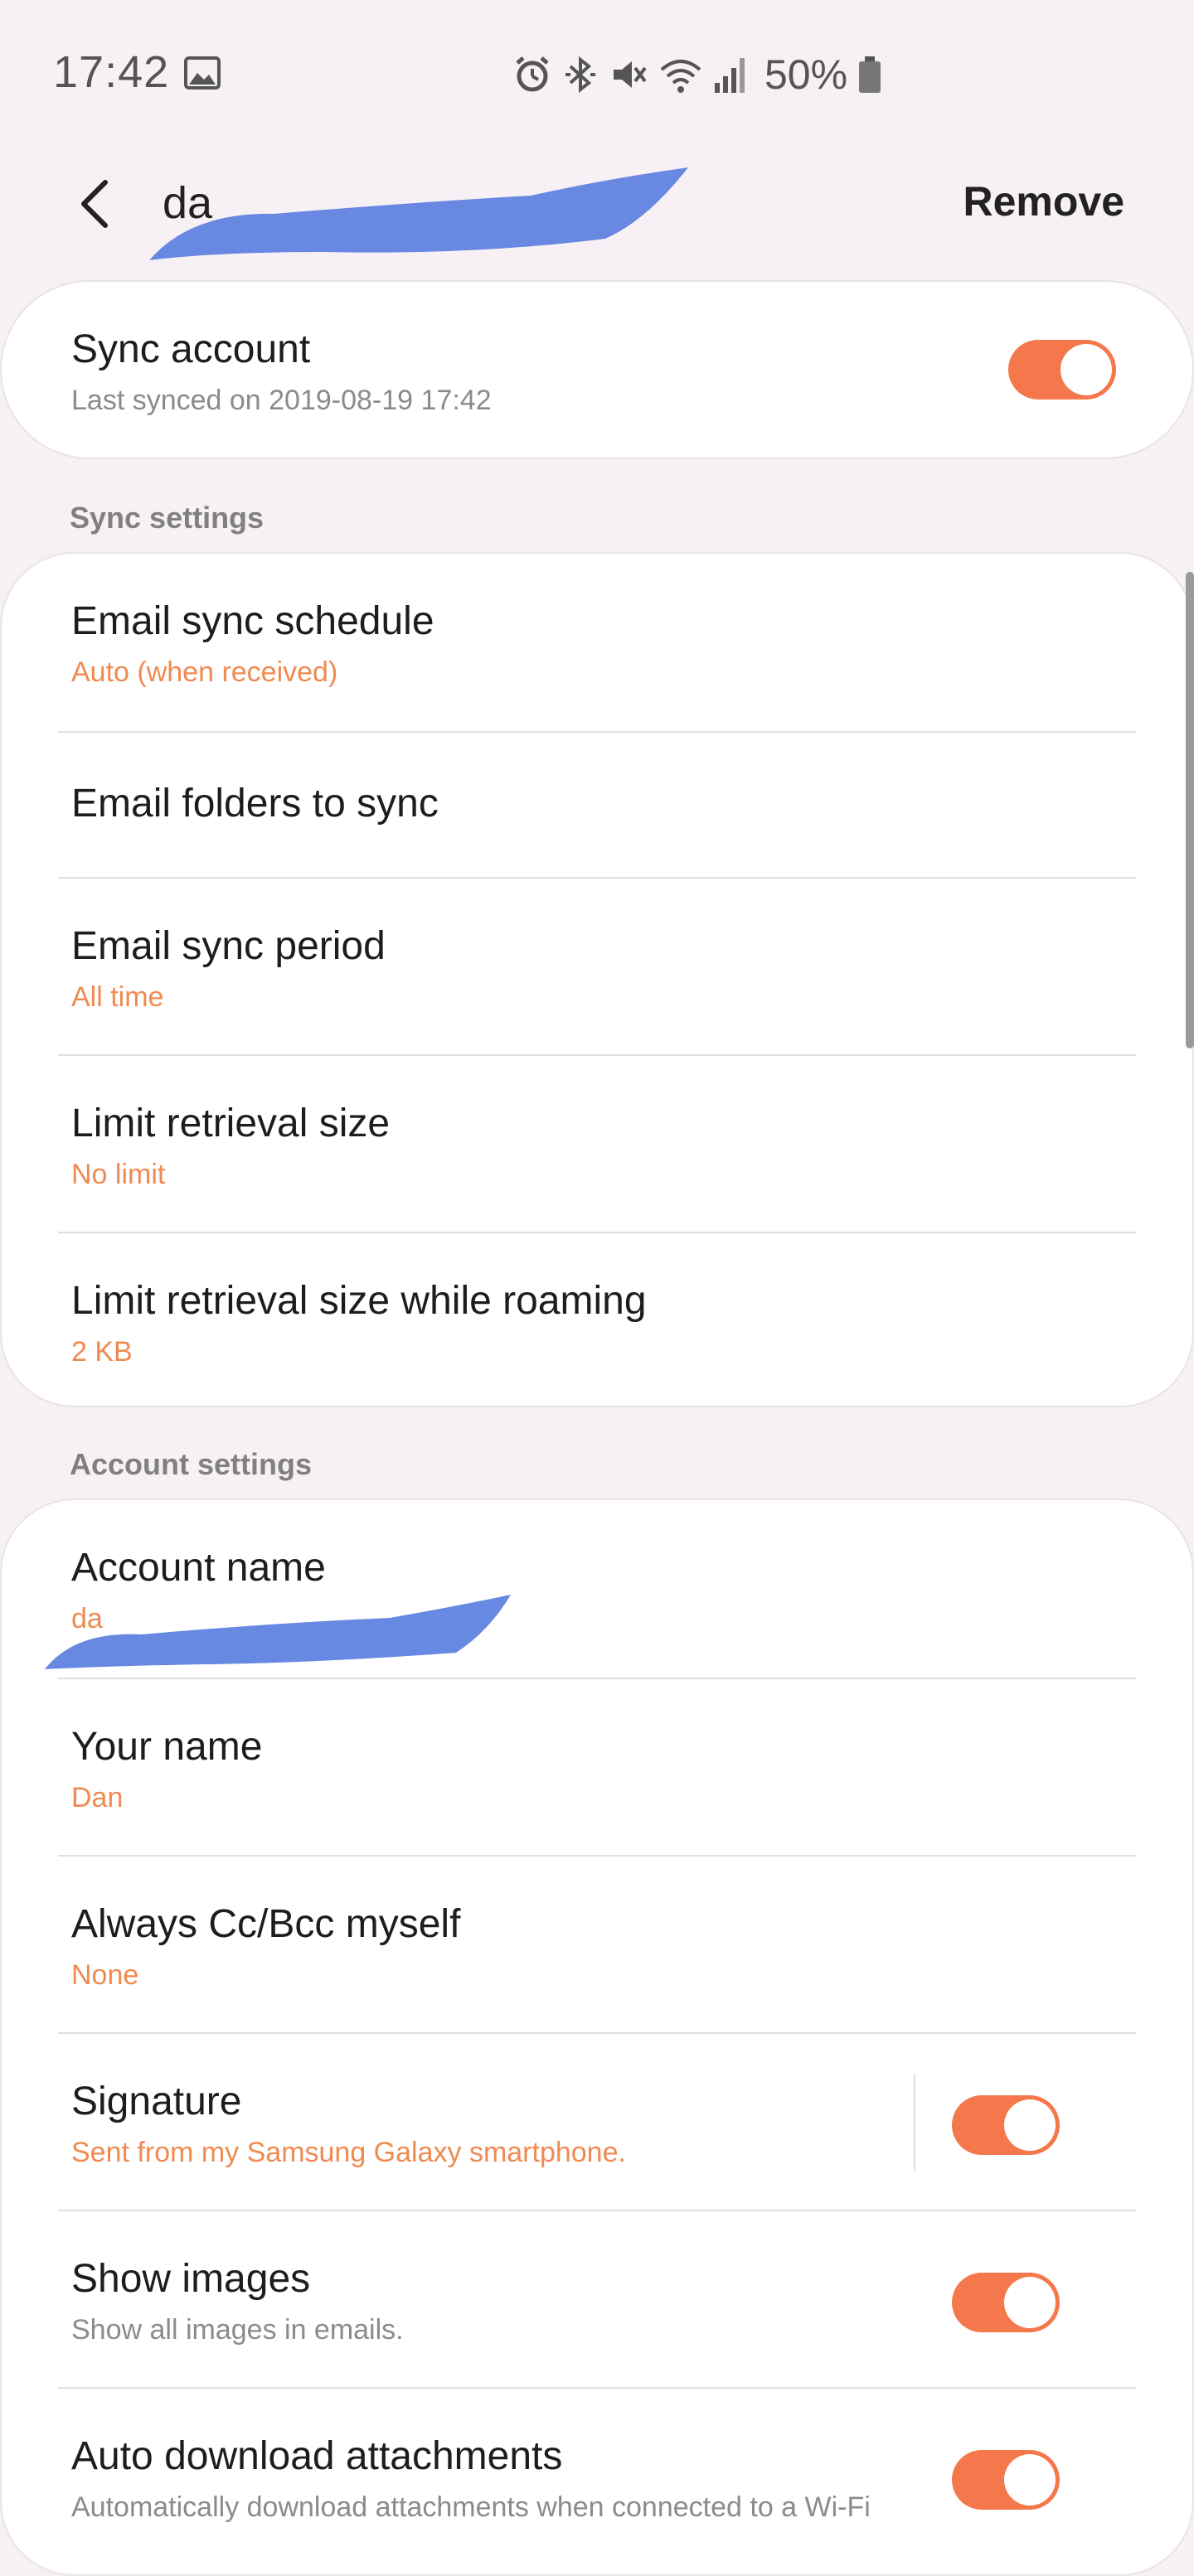 This screenshot has height=2576, width=1194. I want to click on row-value: Show all images in emails., so click(238, 2330).